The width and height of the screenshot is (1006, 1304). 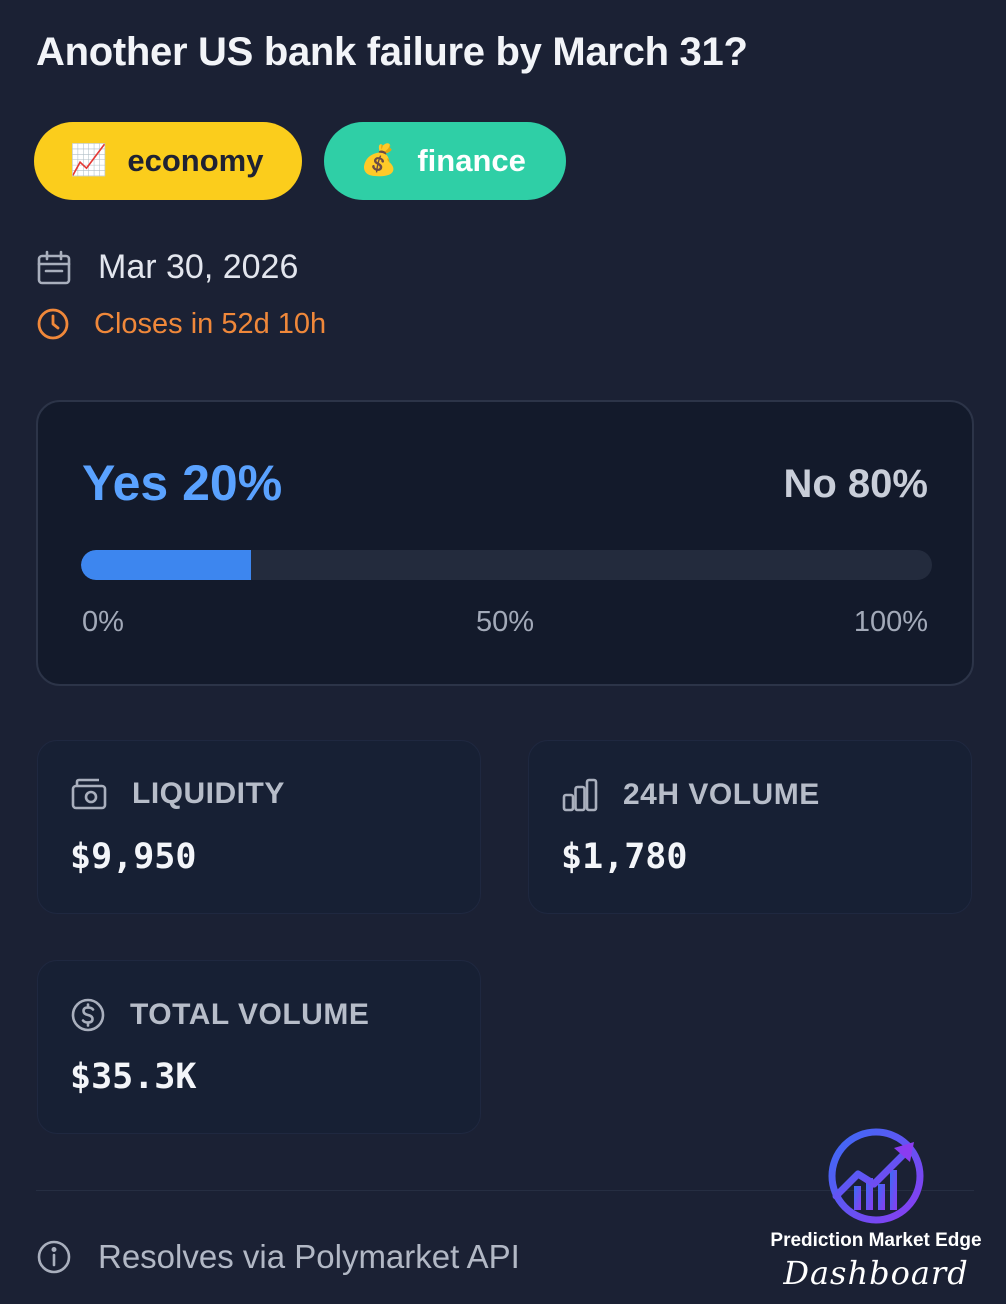 I want to click on probability-bar-fill, so click(x=166, y=565).